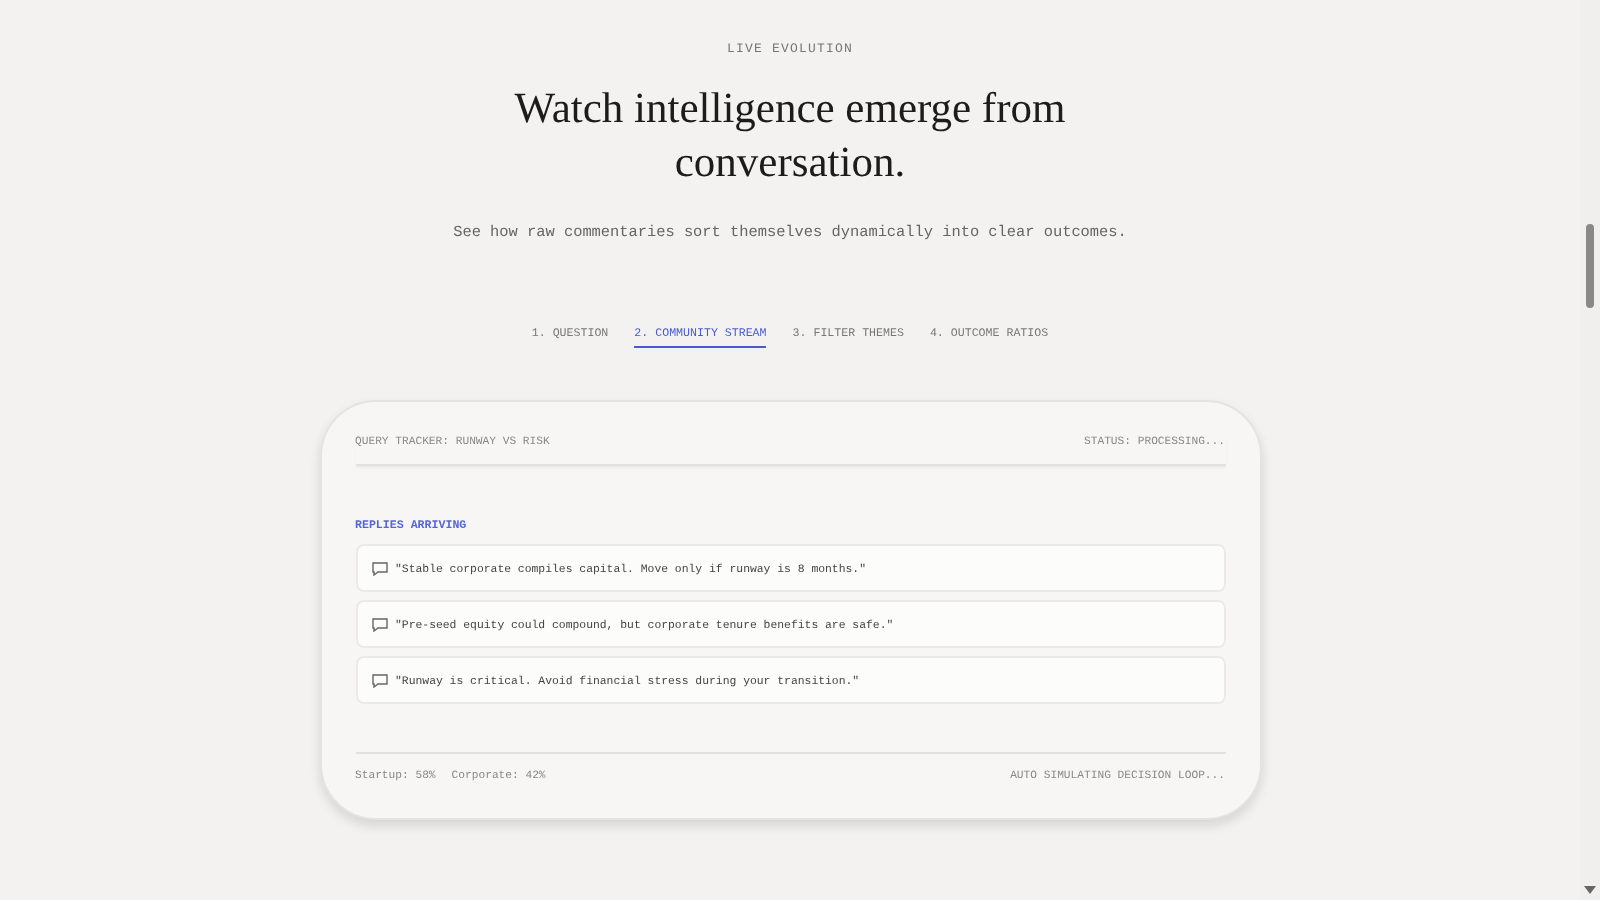  What do you see at coordinates (1590, 890) in the screenshot?
I see `scroll-down-icon` at bounding box center [1590, 890].